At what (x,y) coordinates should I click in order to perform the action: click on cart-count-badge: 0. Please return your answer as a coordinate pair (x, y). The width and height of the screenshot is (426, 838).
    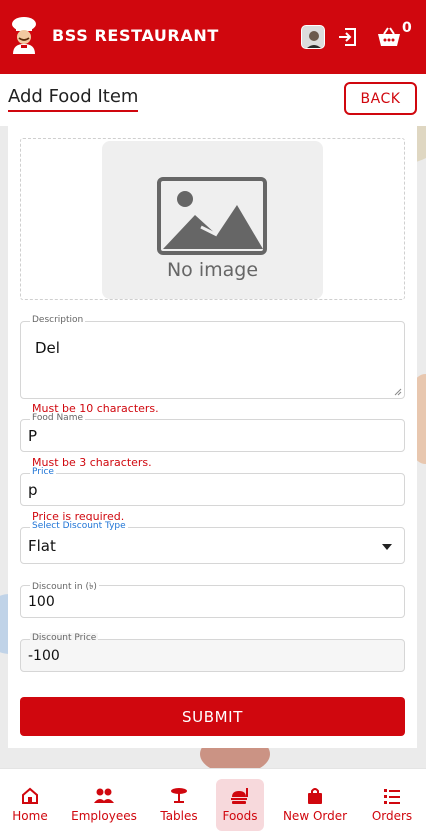
    Looking at the image, I should click on (407, 28).